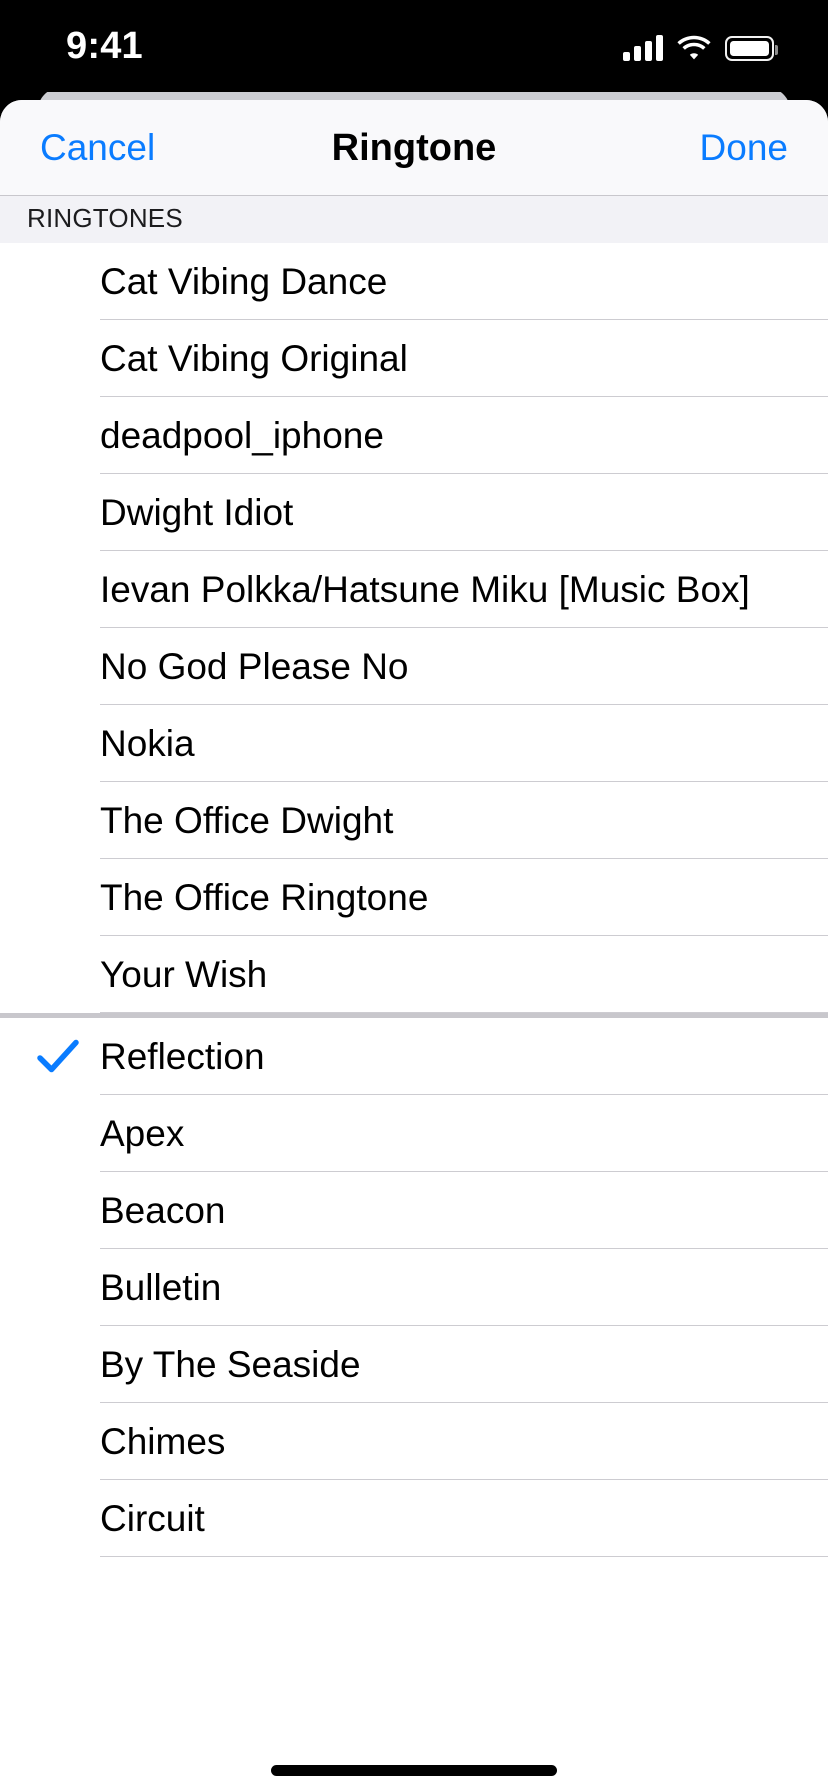  What do you see at coordinates (247, 820) in the screenshot?
I see `ringtone-label: The Office Dwight` at bounding box center [247, 820].